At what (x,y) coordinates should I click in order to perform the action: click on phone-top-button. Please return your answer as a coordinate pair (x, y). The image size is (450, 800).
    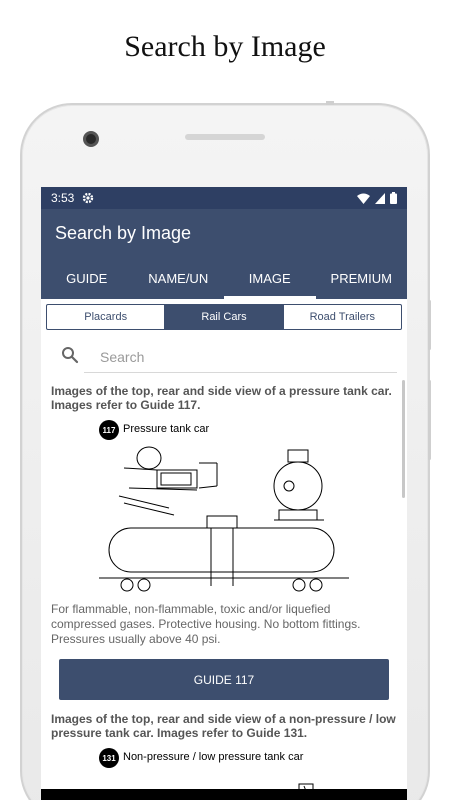
    Looking at the image, I should click on (330, 103).